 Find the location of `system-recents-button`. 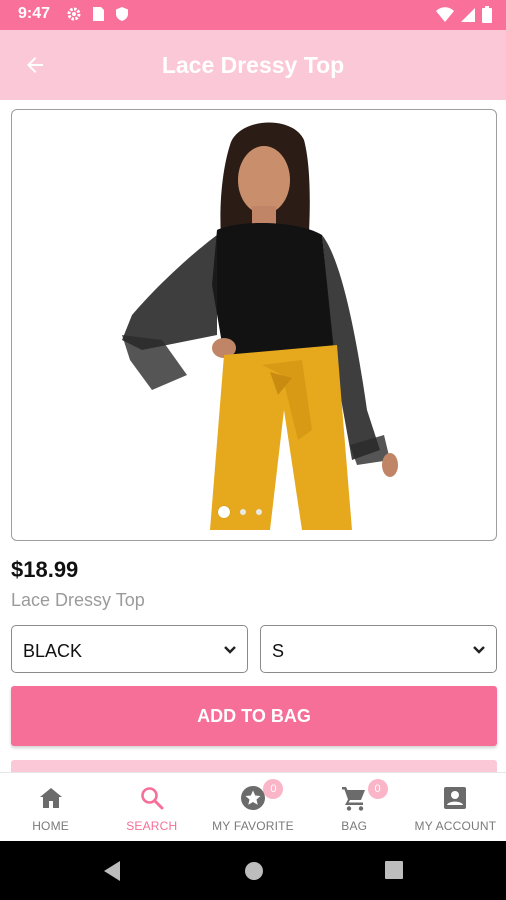

system-recents-button is located at coordinates (394, 872).